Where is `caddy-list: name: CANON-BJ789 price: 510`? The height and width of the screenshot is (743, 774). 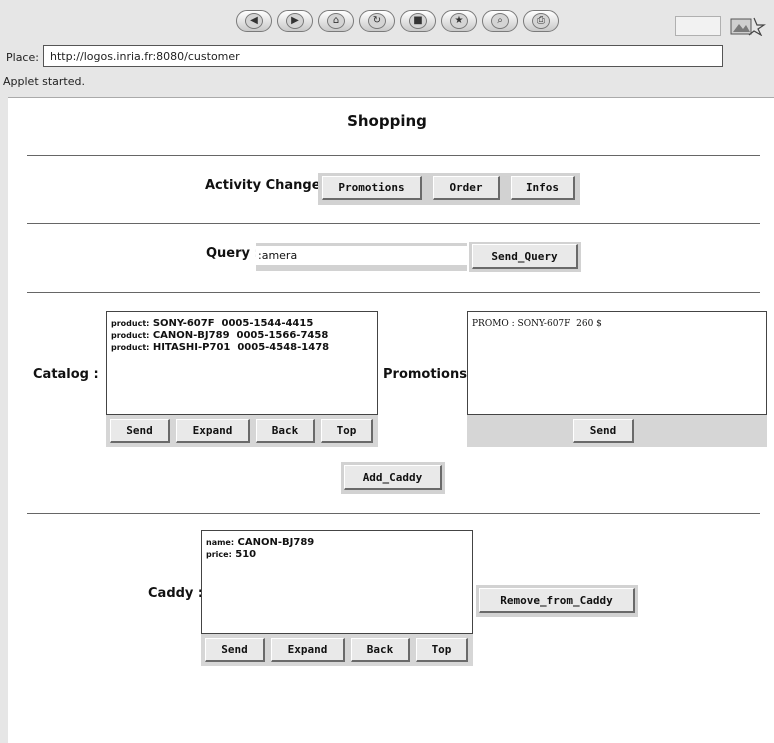
caddy-list: name: CANON-BJ789 price: 510 is located at coordinates (337, 582).